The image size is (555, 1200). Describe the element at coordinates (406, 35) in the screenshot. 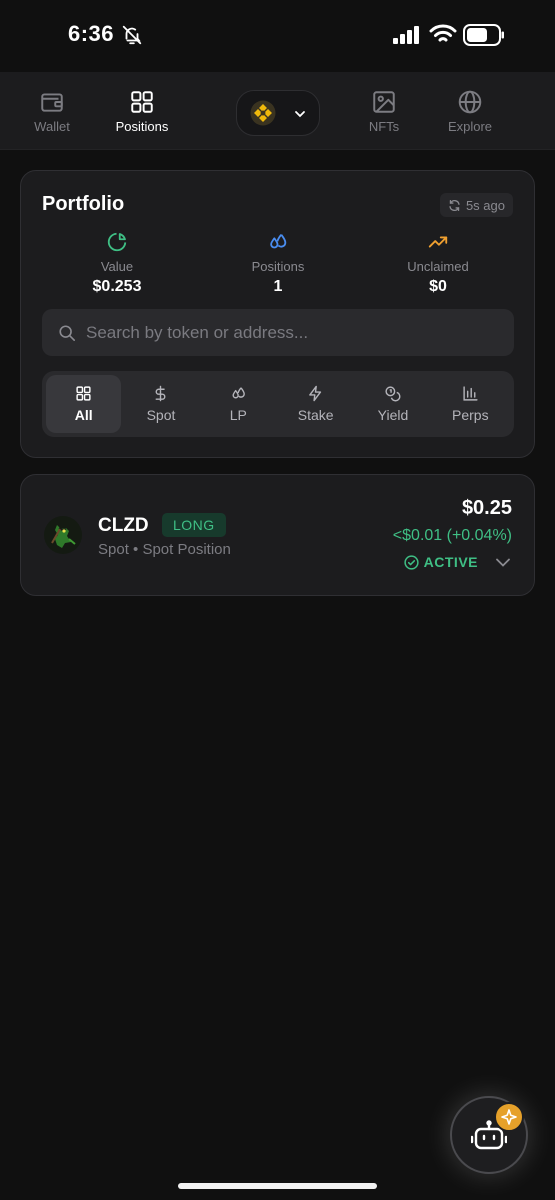

I see `signal-icon` at that location.